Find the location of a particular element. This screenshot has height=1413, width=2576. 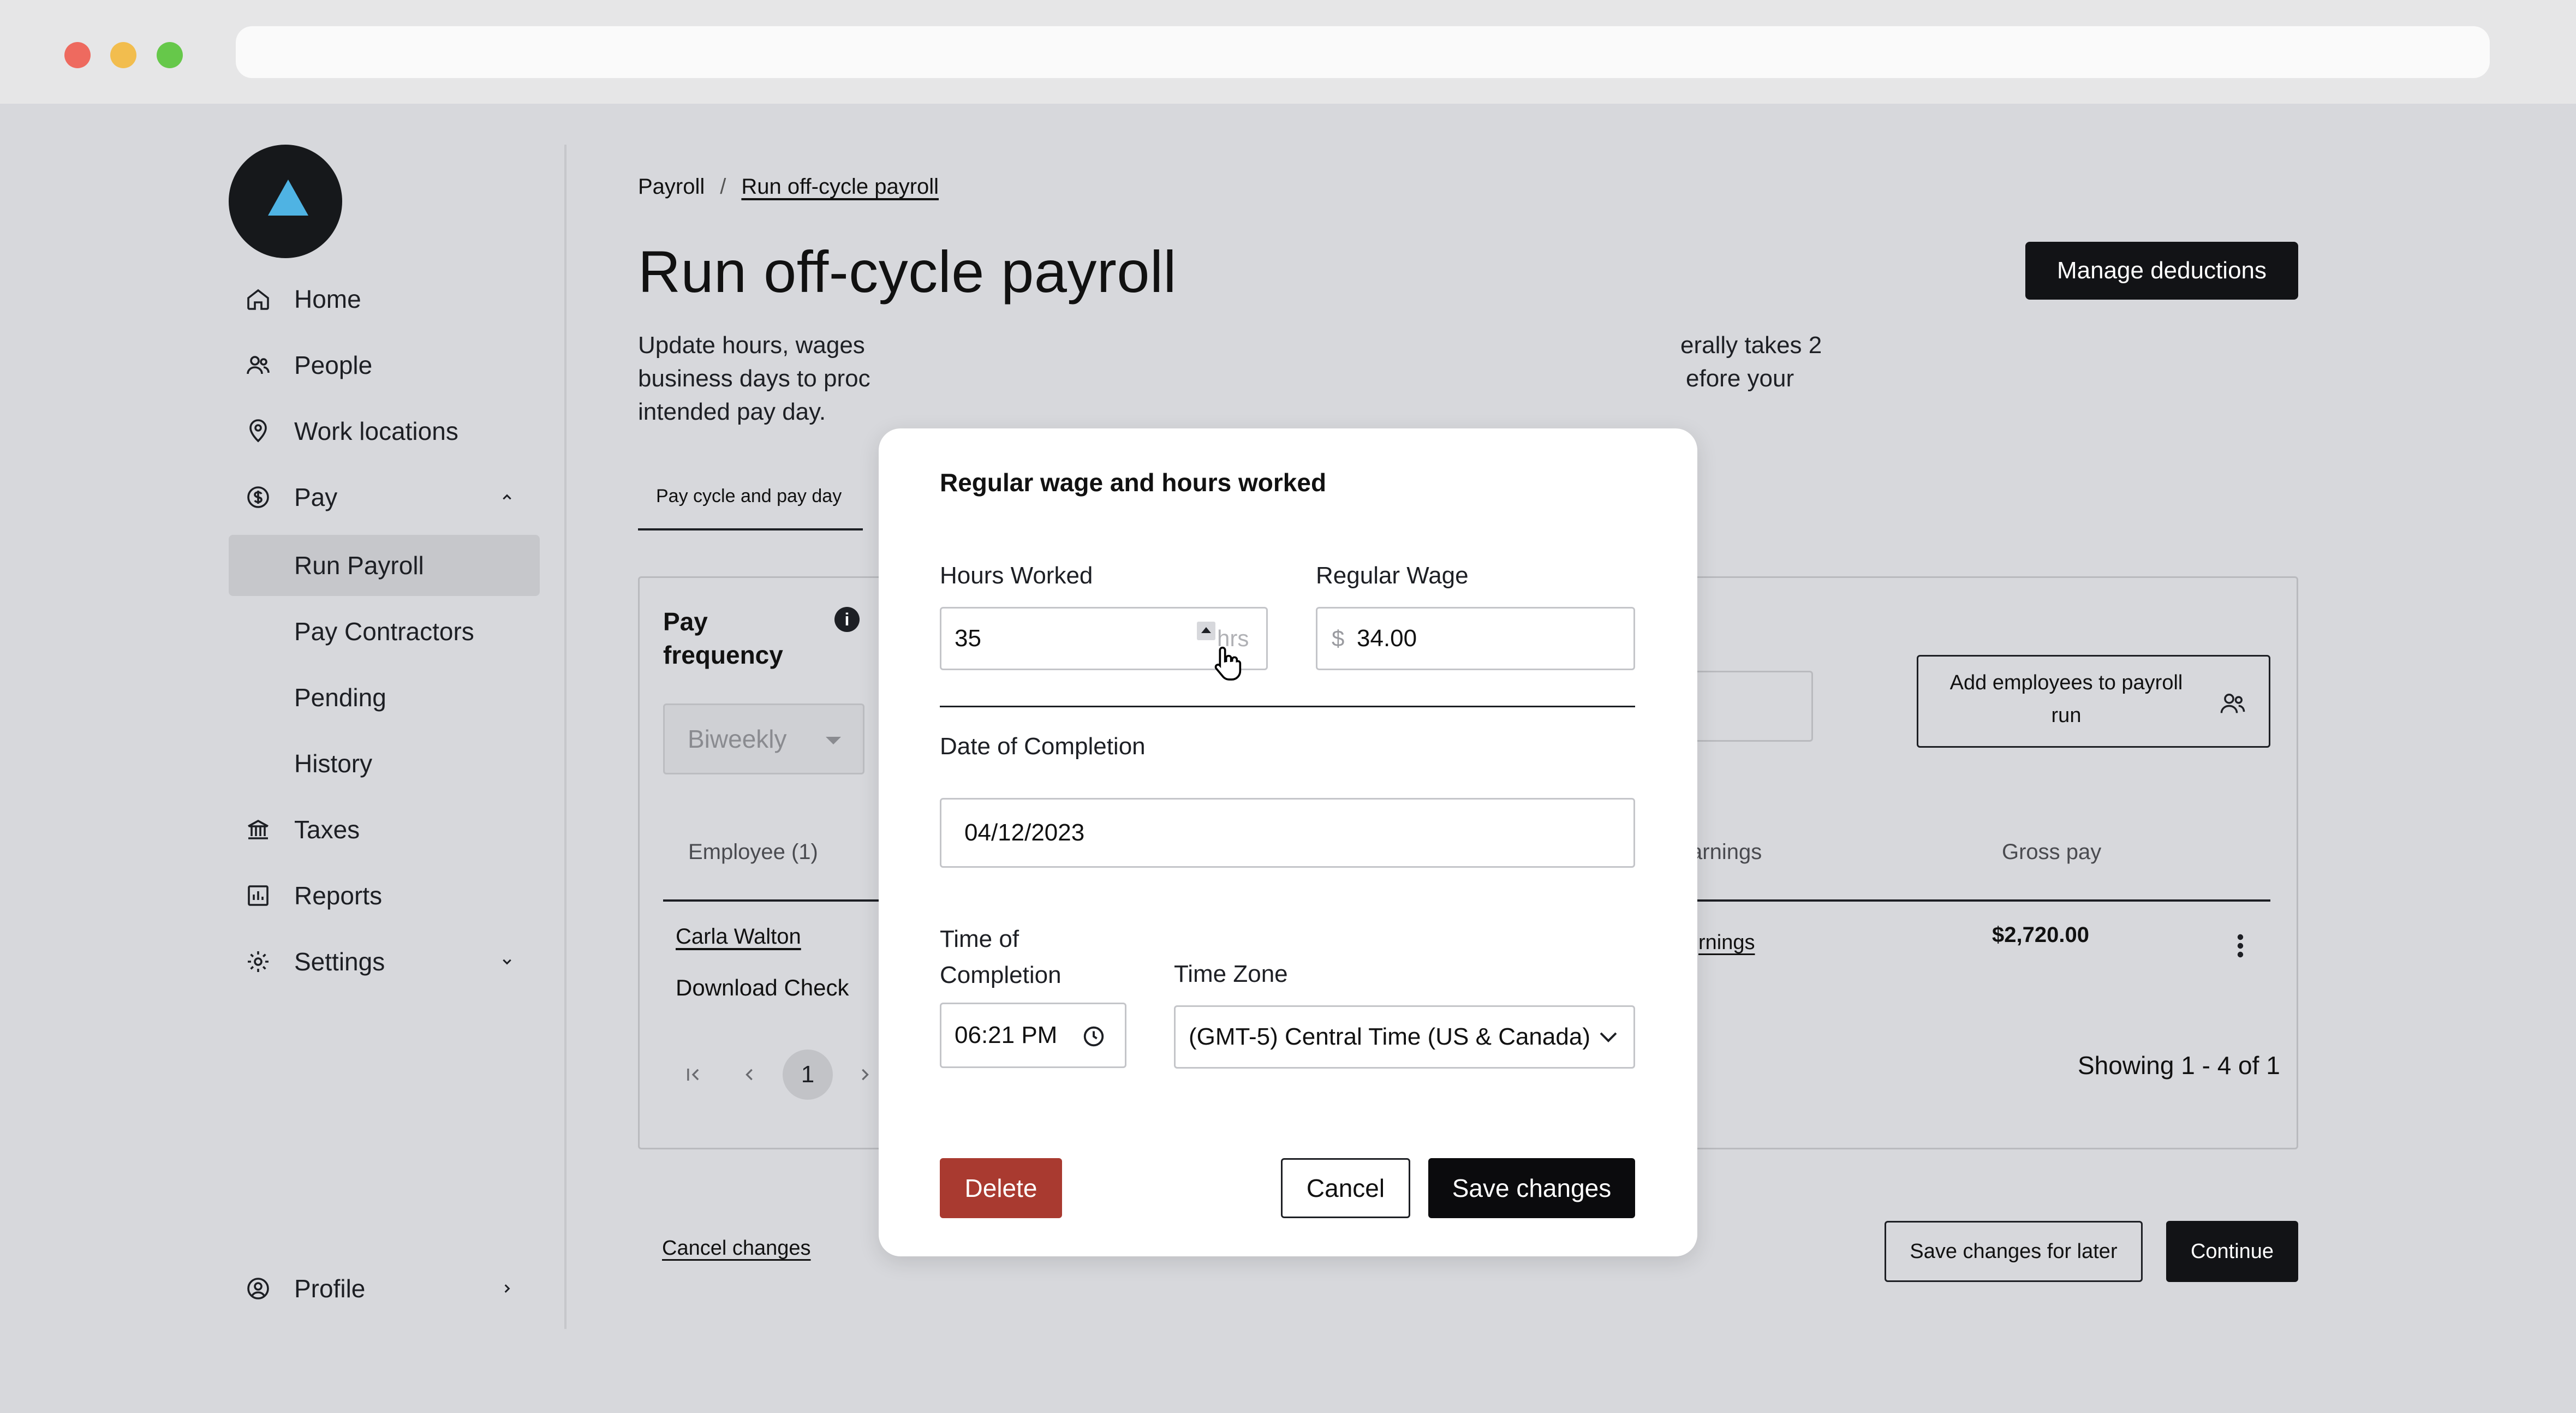

time-zone-select: (GMT-5) Central Time (US & Canada) is located at coordinates (1404, 1037).